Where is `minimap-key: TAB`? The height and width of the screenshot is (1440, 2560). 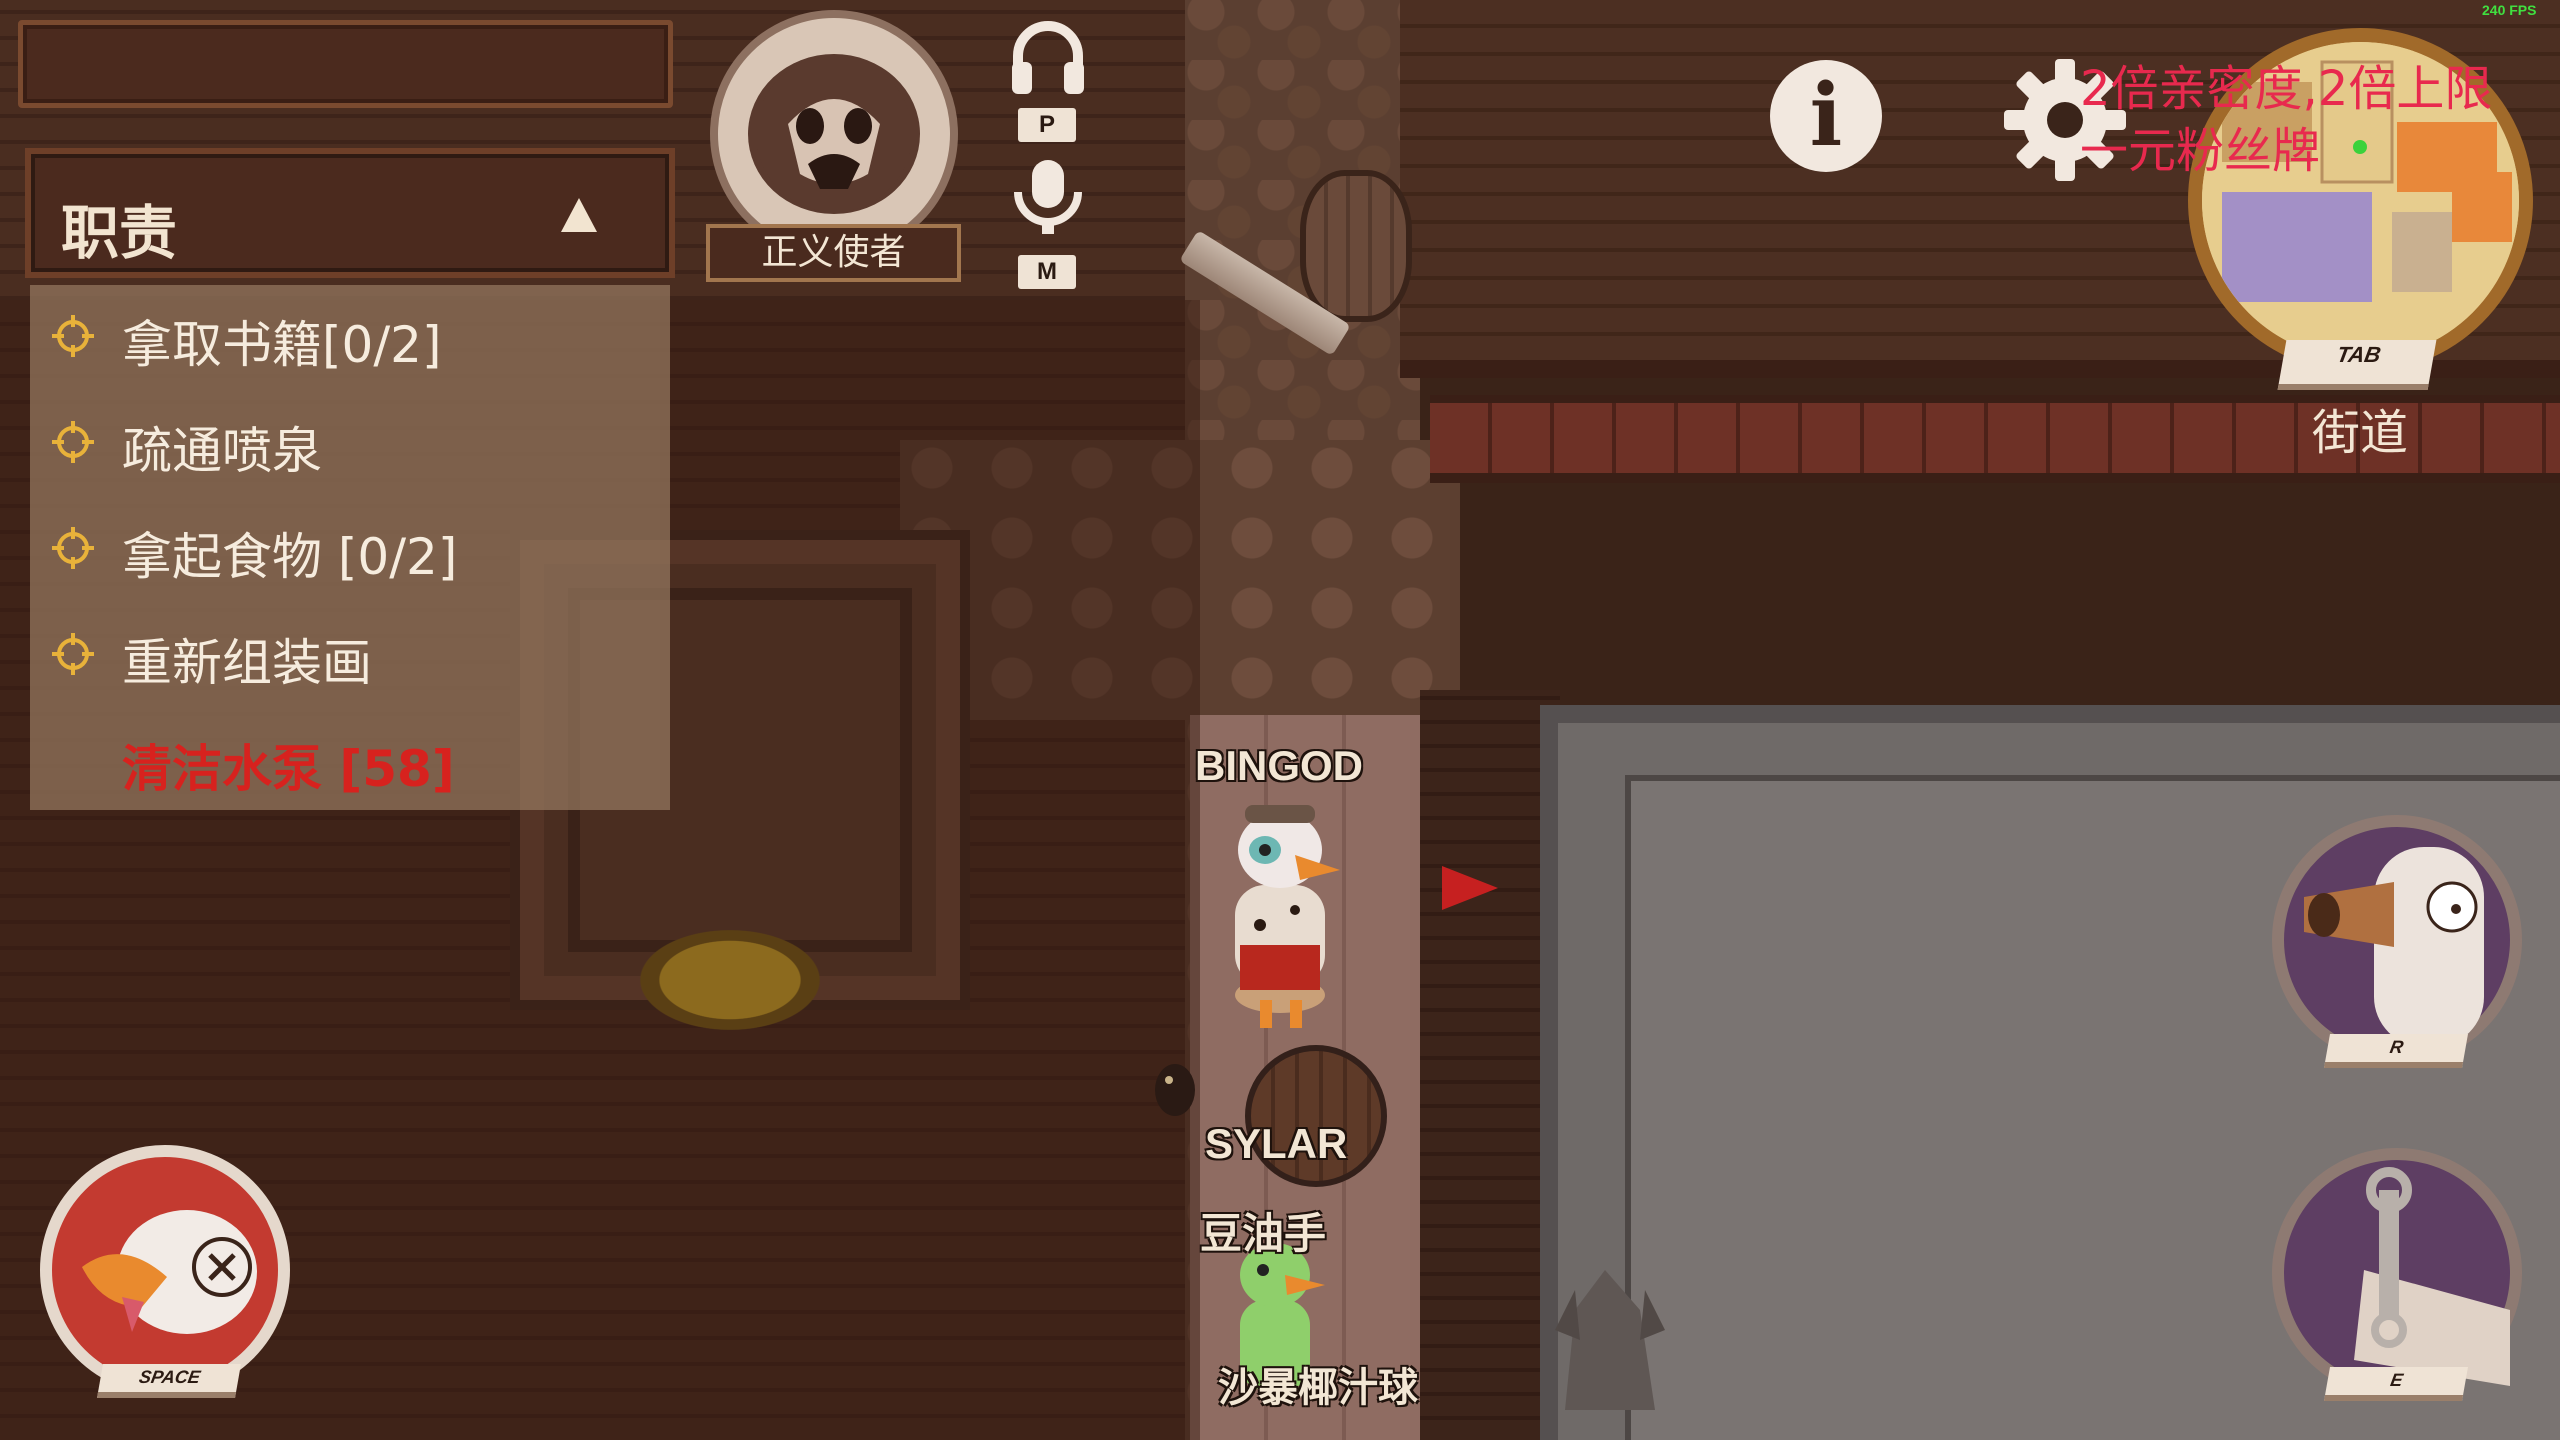 minimap-key: TAB is located at coordinates (2357, 365).